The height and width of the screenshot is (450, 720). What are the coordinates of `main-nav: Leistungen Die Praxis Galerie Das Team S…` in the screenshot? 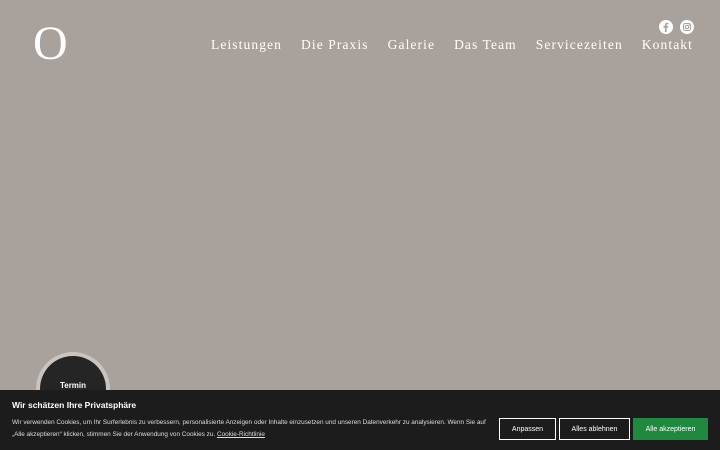 It's located at (452, 45).